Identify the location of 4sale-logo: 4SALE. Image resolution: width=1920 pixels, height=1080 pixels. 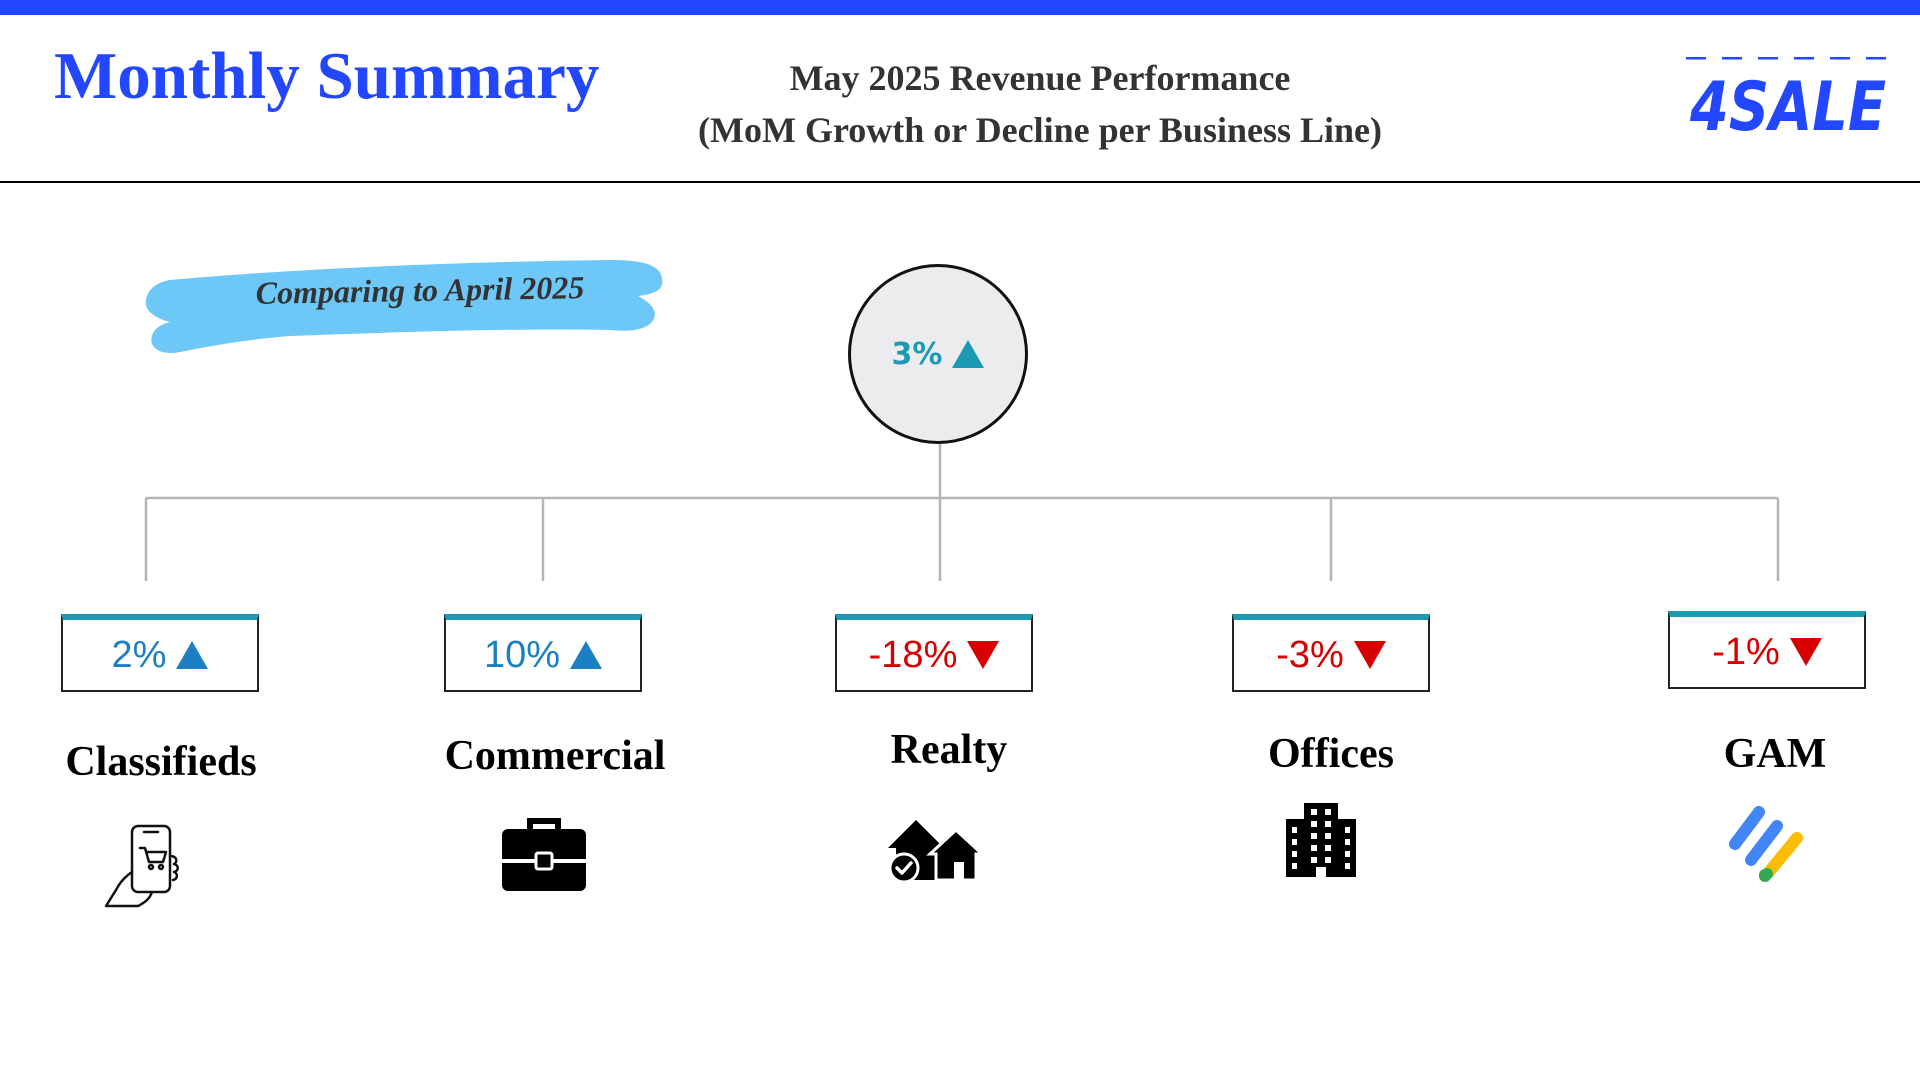
(1786, 101).